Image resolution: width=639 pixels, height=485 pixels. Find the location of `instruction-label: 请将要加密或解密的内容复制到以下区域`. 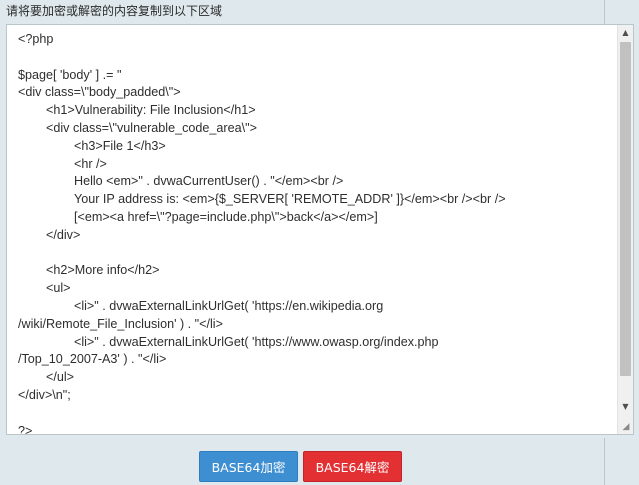

instruction-label: 请将要加密或解密的内容复制到以下区域 is located at coordinates (114, 11).